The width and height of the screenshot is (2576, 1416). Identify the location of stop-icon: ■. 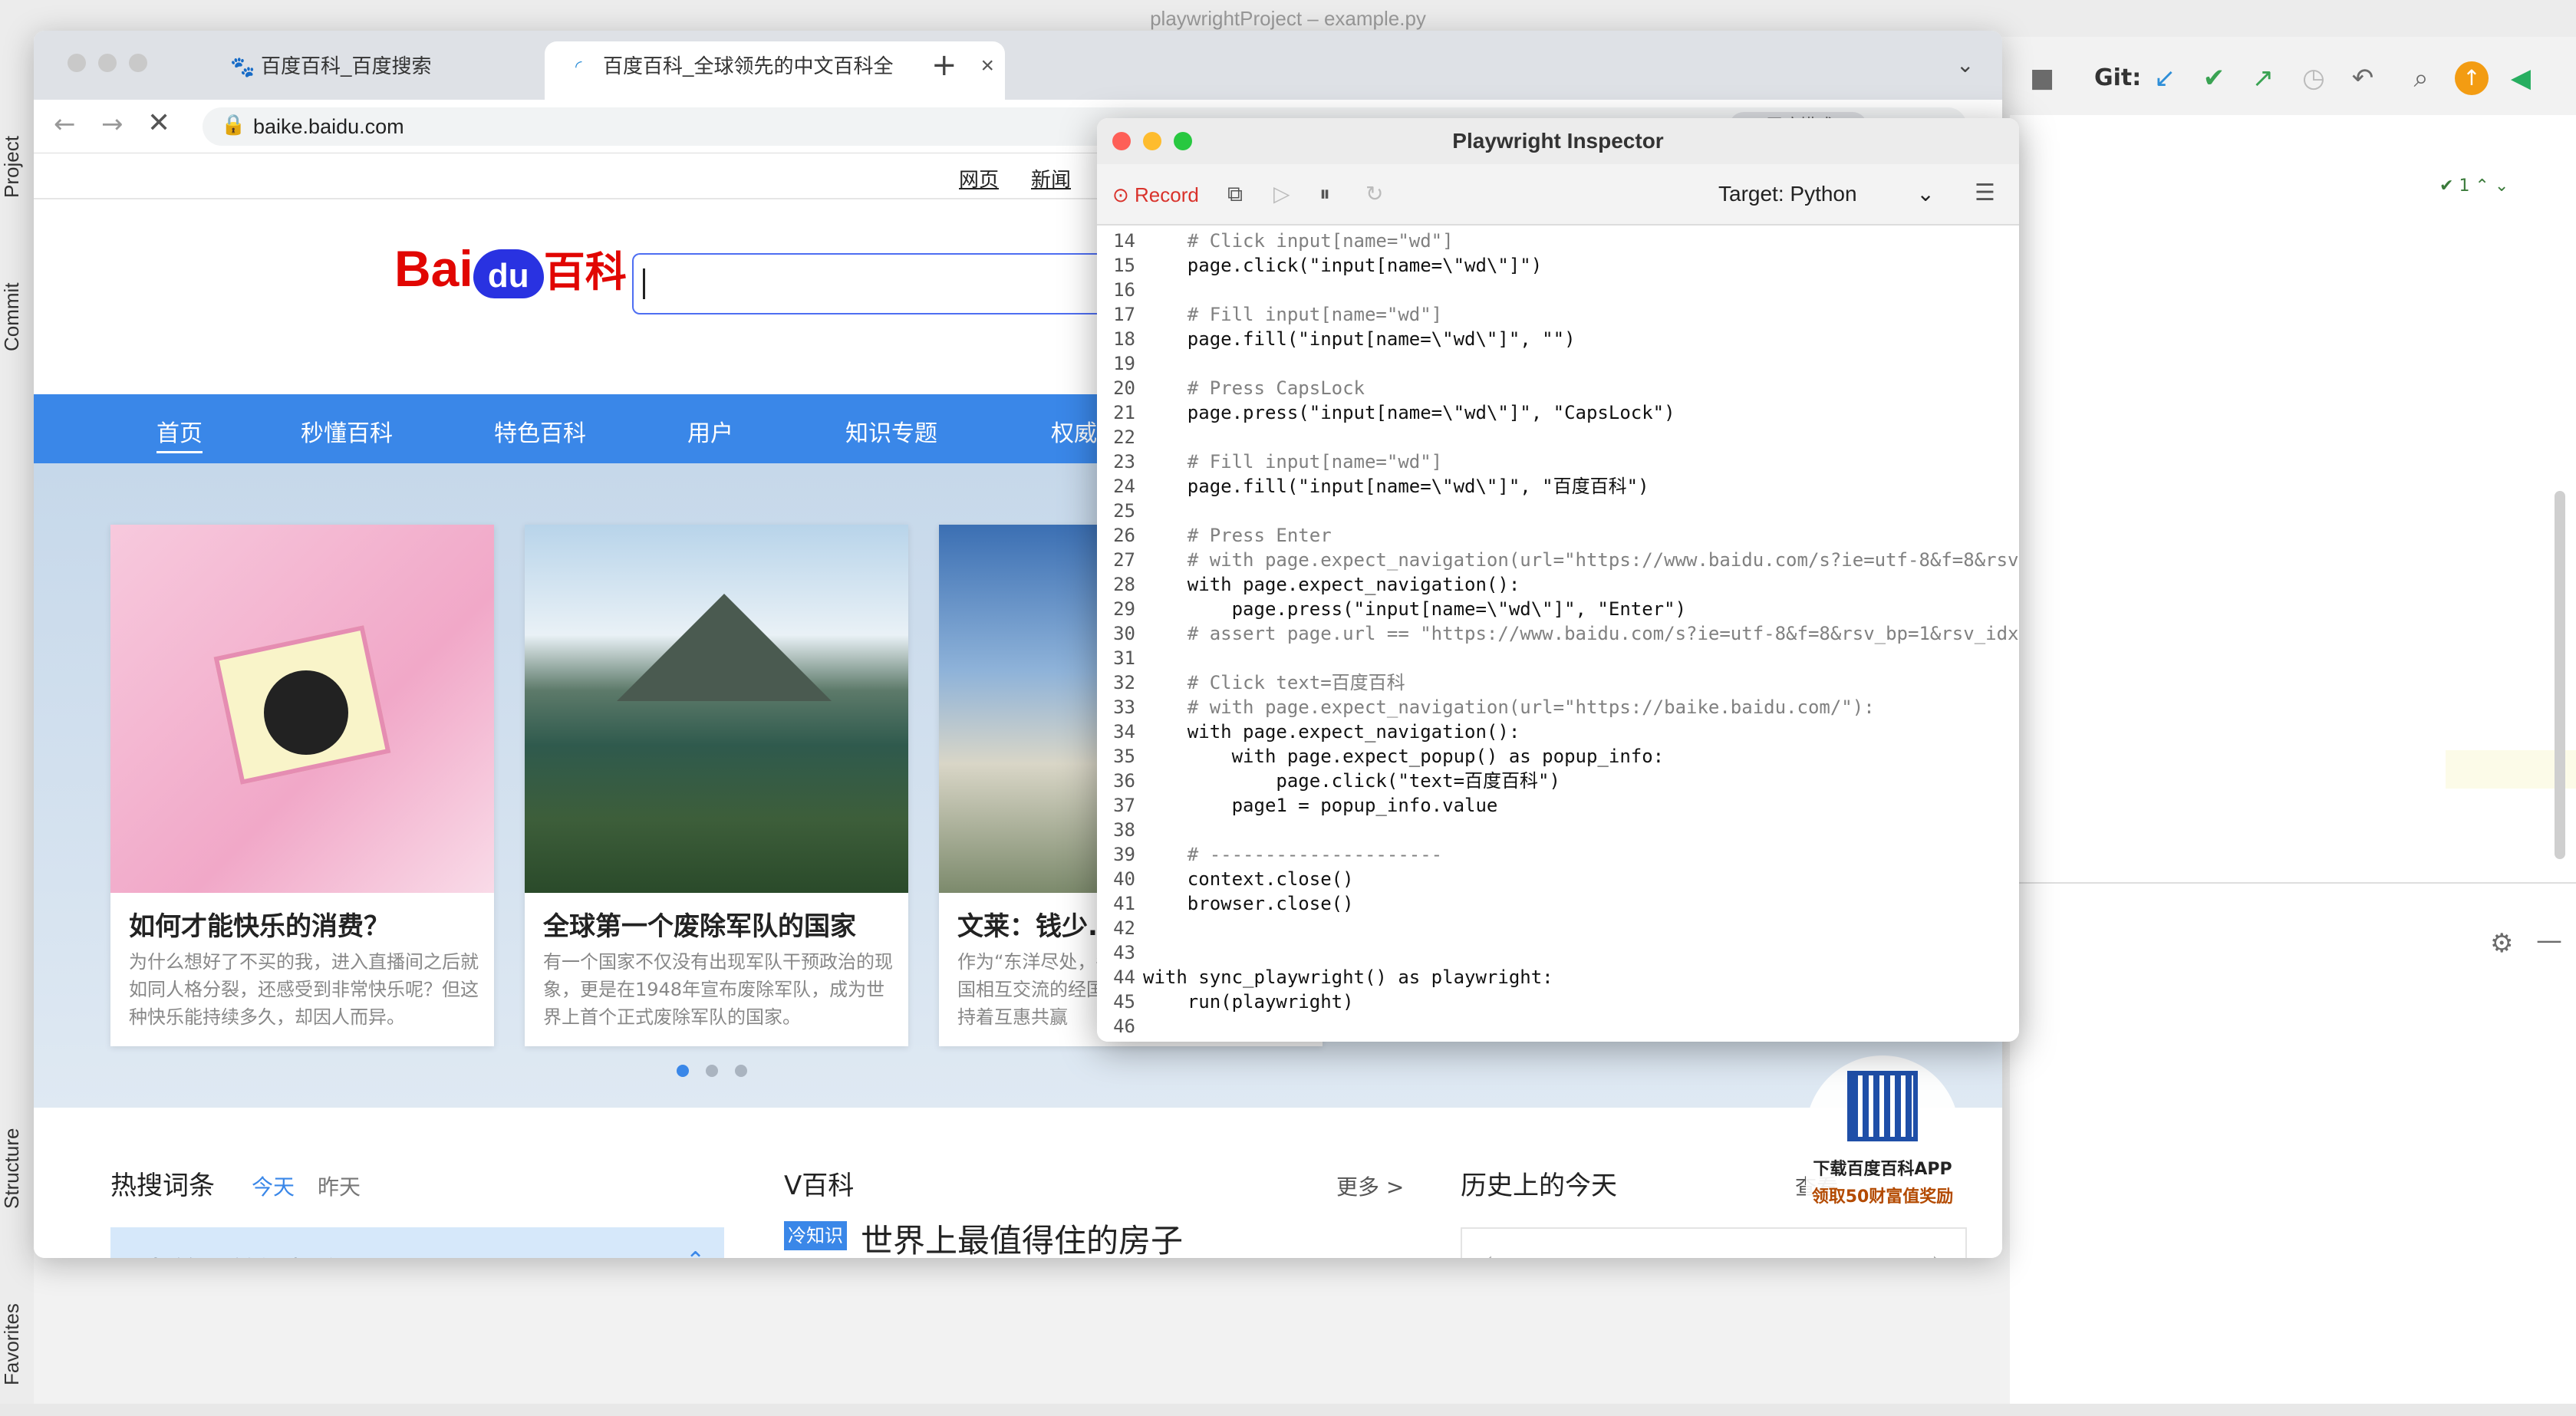
(2042, 78).